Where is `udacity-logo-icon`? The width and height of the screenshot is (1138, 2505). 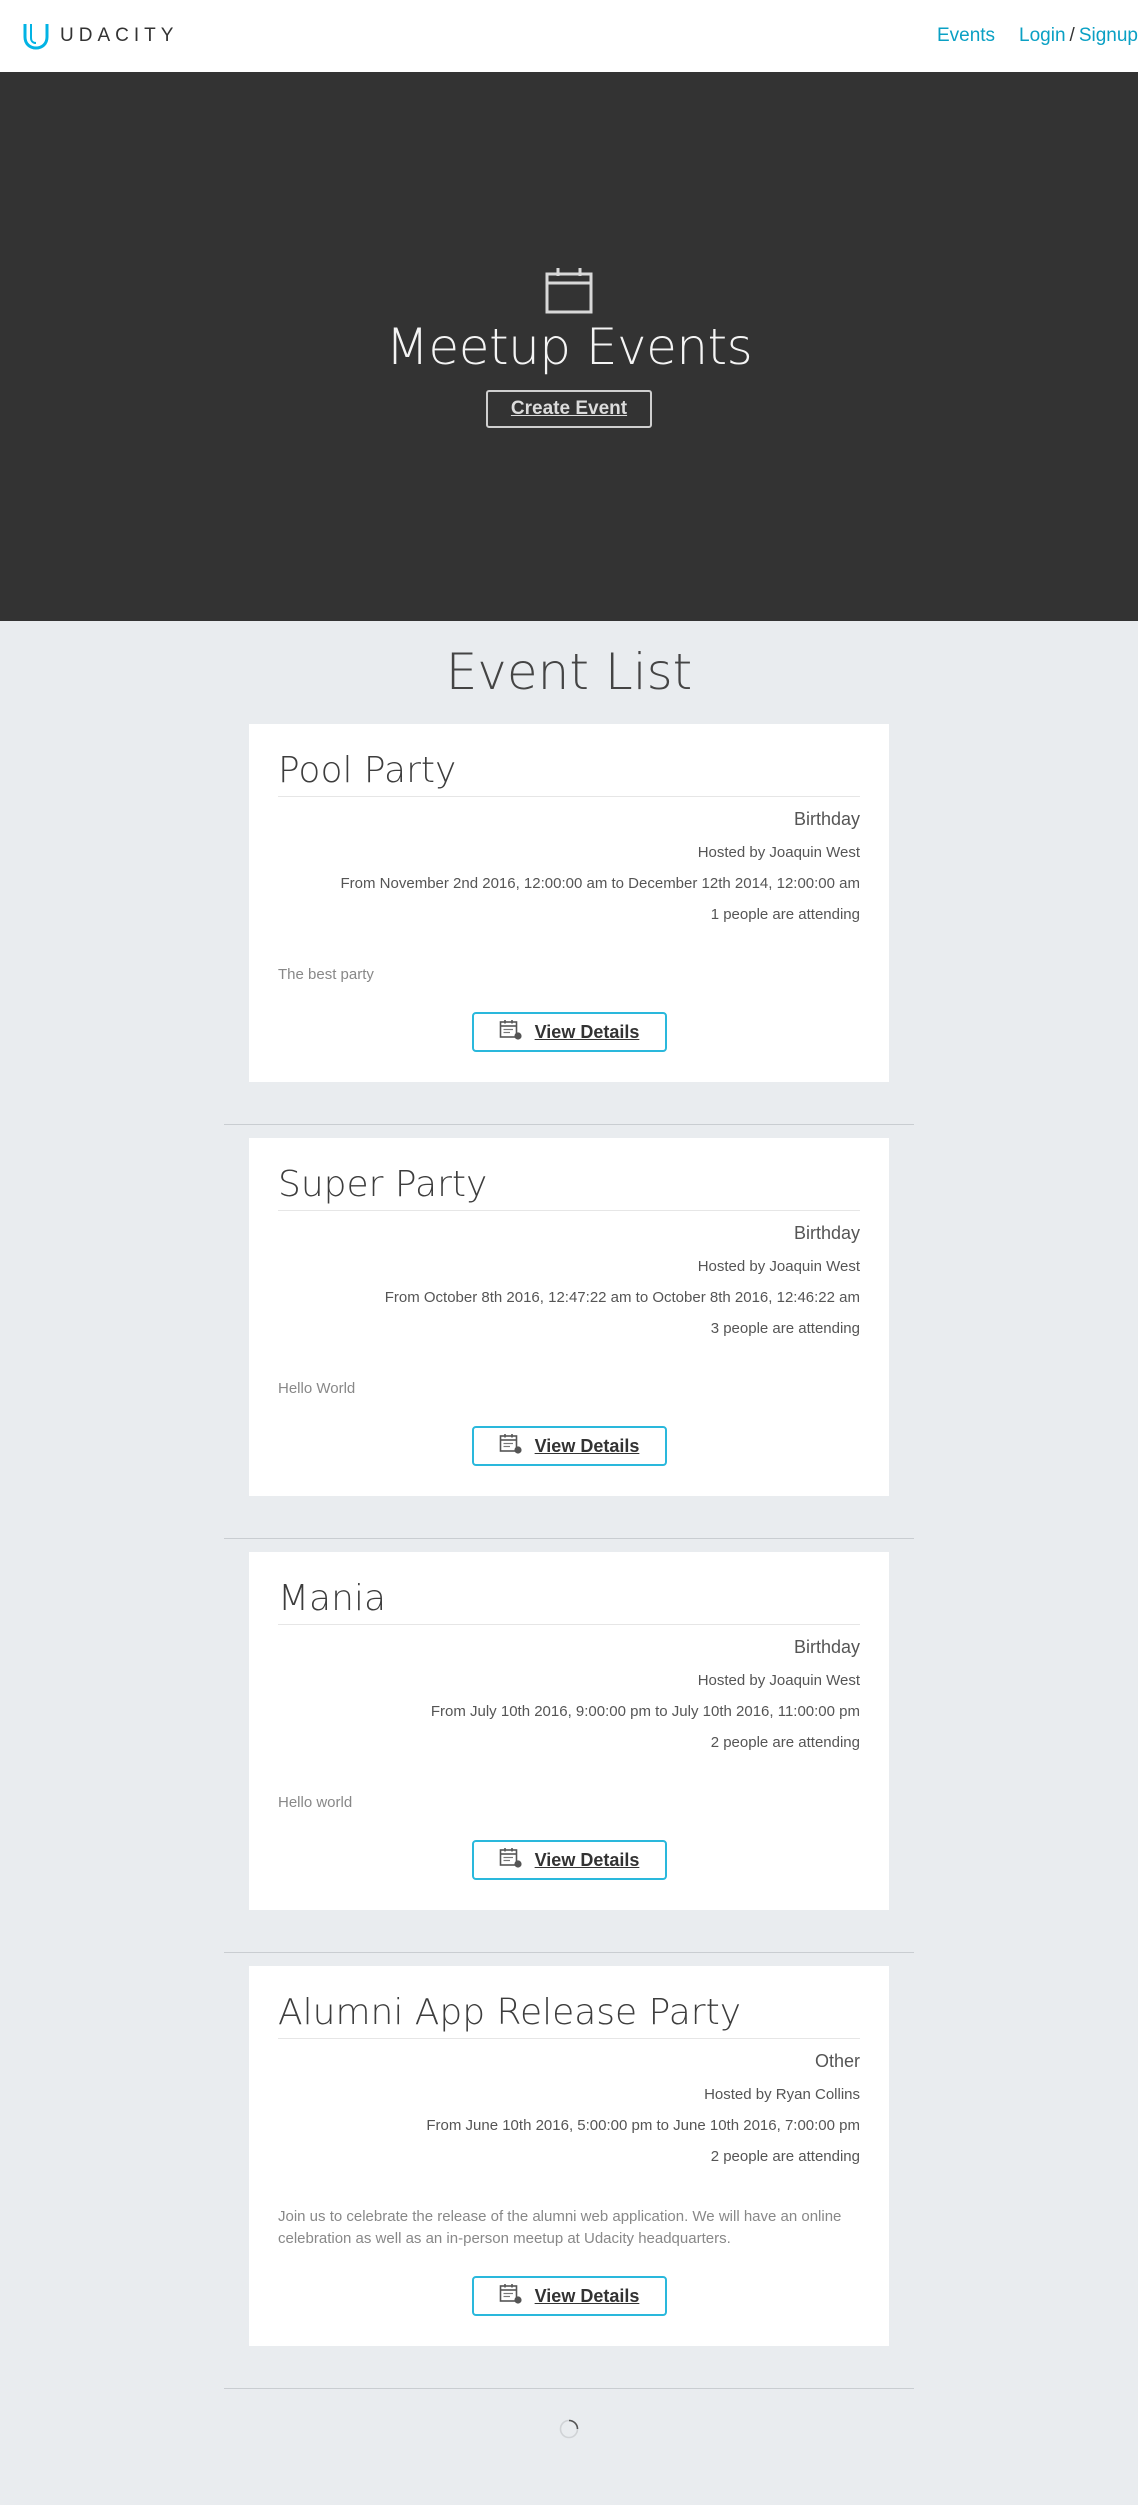
udacity-logo-icon is located at coordinates (36, 36).